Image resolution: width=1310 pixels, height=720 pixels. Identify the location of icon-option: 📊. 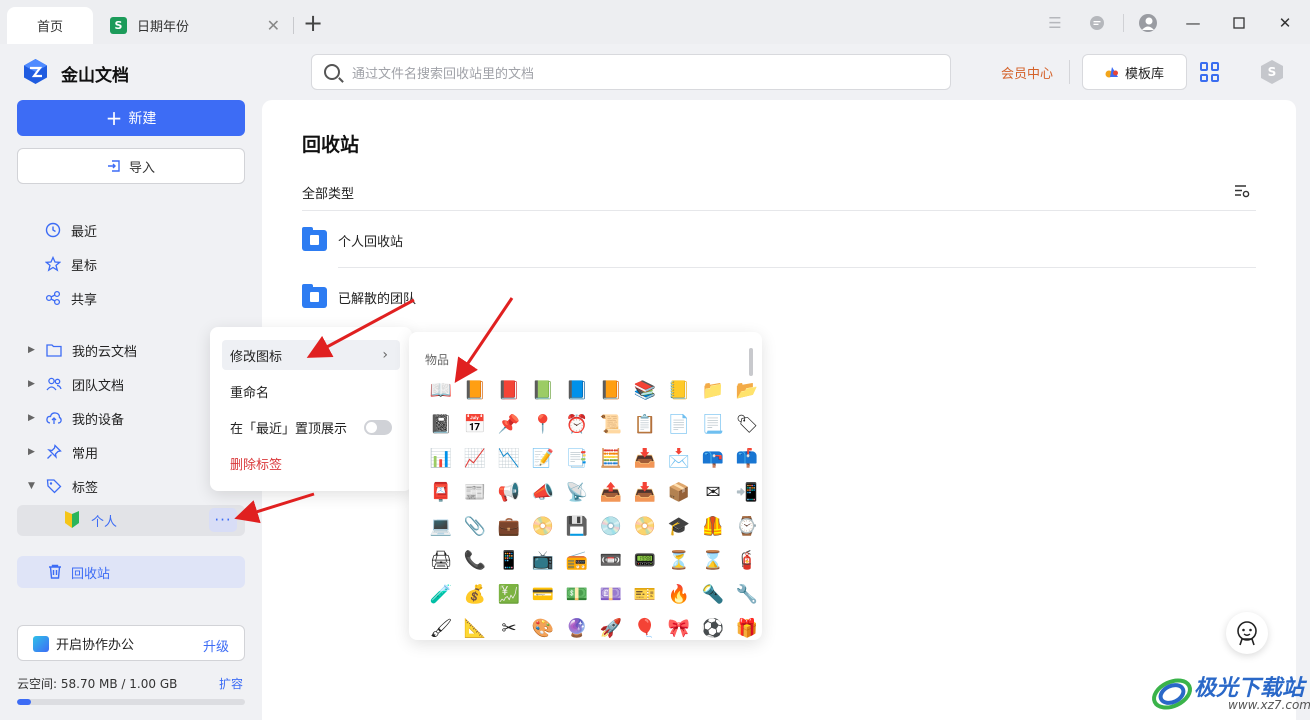
(441, 459).